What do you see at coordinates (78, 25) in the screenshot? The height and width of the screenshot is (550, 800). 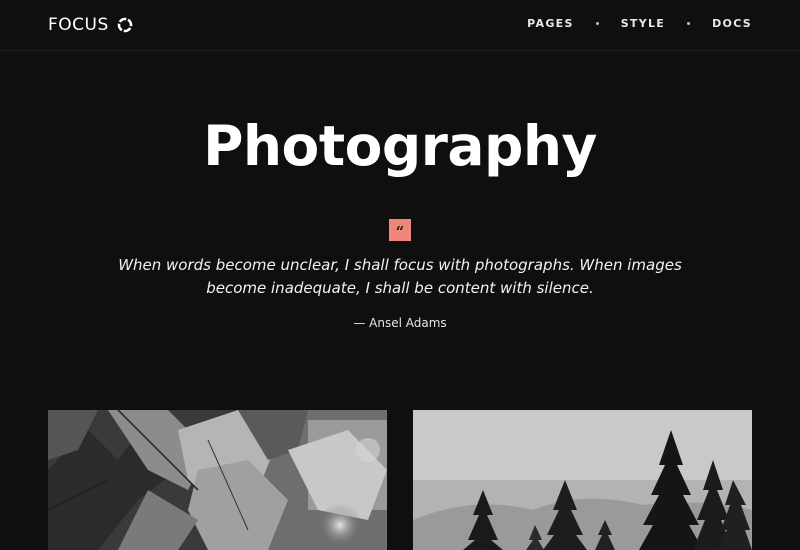 I see `logo-text: FOCUS` at bounding box center [78, 25].